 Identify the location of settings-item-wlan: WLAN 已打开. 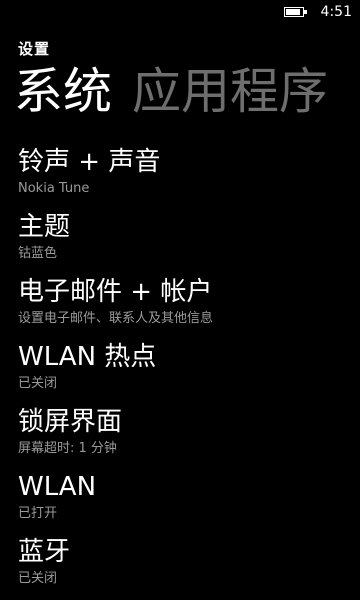
(189, 501).